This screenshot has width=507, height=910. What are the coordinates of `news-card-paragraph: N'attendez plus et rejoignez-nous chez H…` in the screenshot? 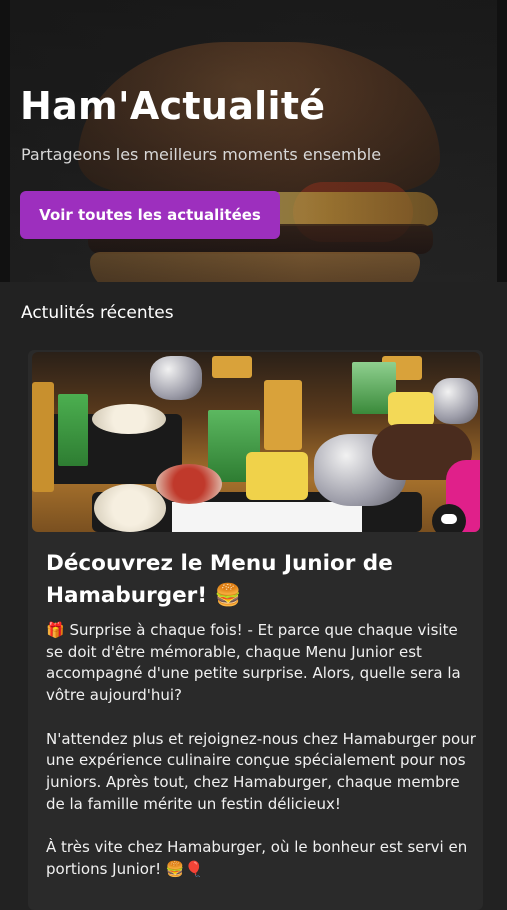 It's located at (261, 771).